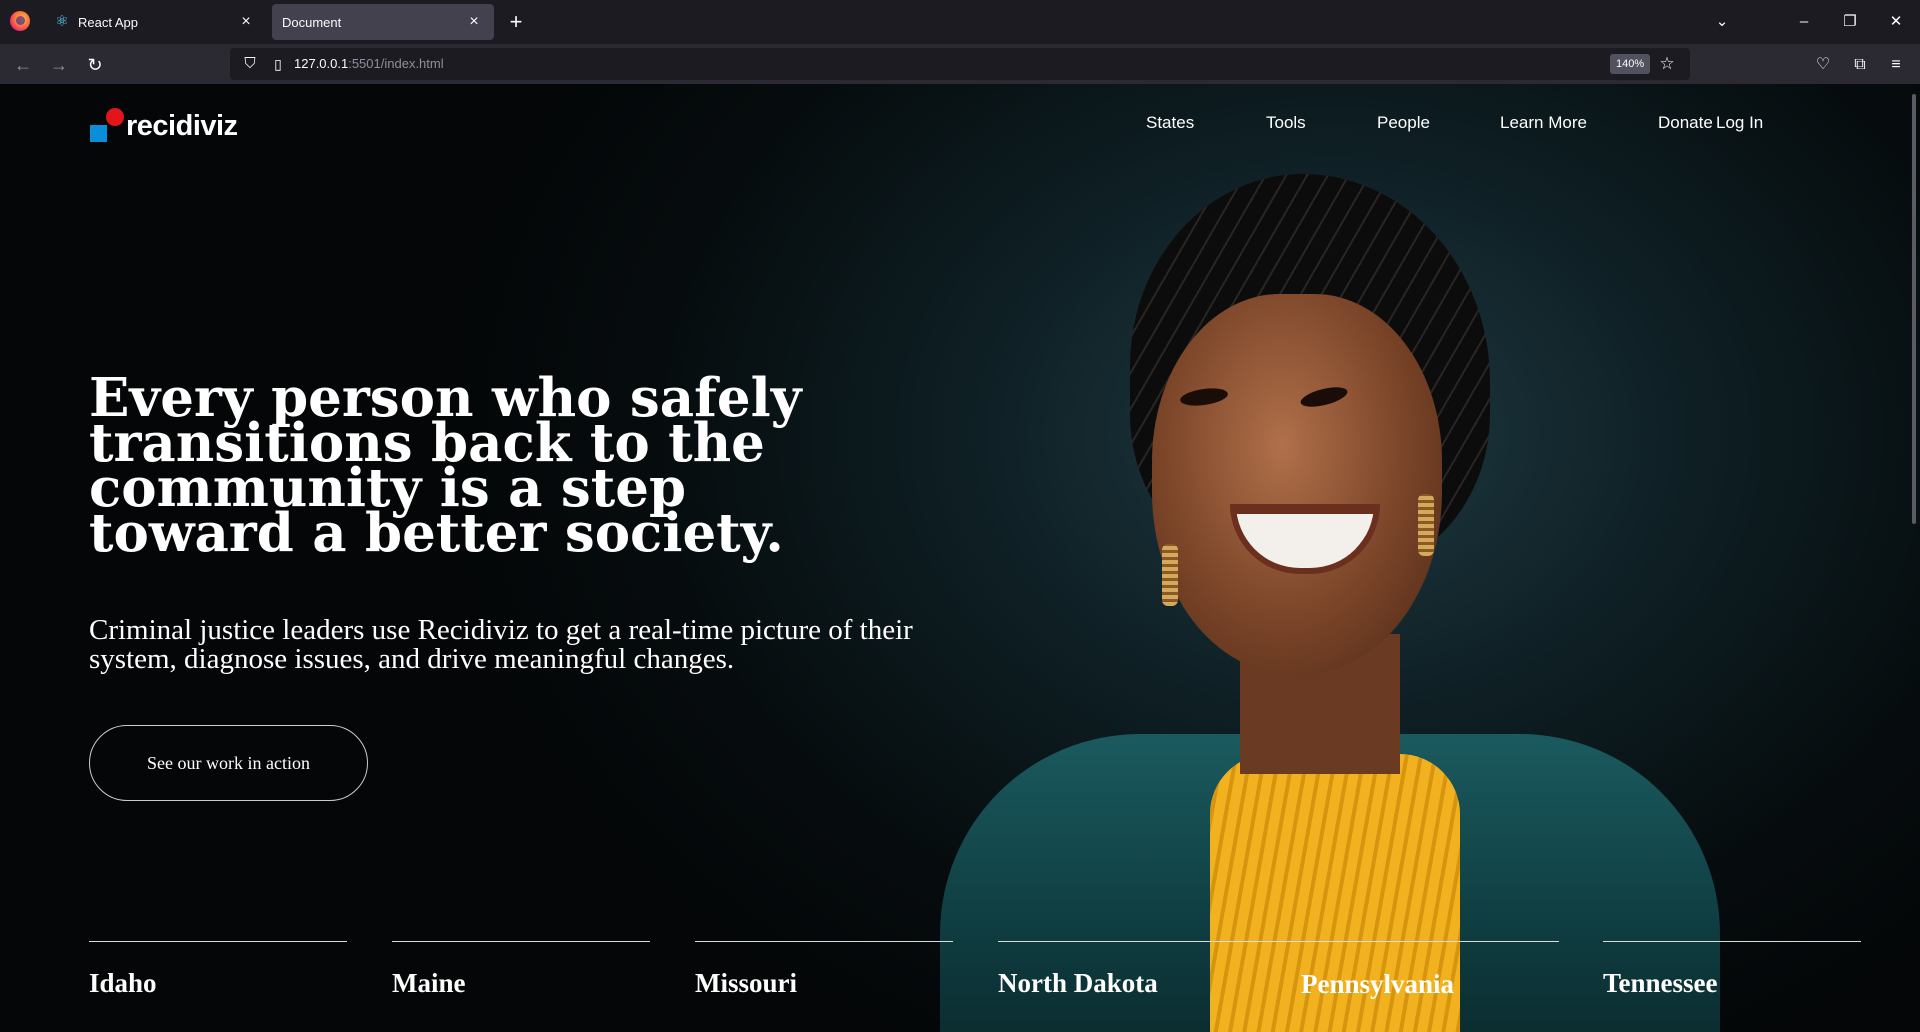 This screenshot has height=1032, width=1920. Describe the element at coordinates (1297, 484) in the screenshot. I see `portrait-face` at that location.